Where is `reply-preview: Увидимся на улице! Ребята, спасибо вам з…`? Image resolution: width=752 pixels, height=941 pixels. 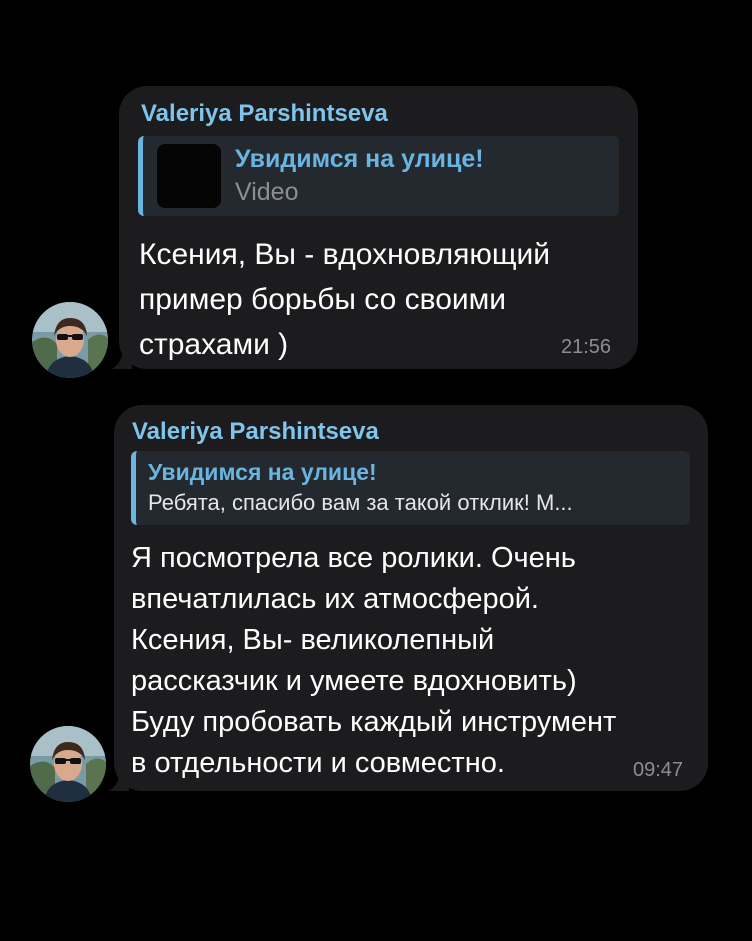 reply-preview: Увидимся на улице! Ребята, спасибо вам з… is located at coordinates (410, 488).